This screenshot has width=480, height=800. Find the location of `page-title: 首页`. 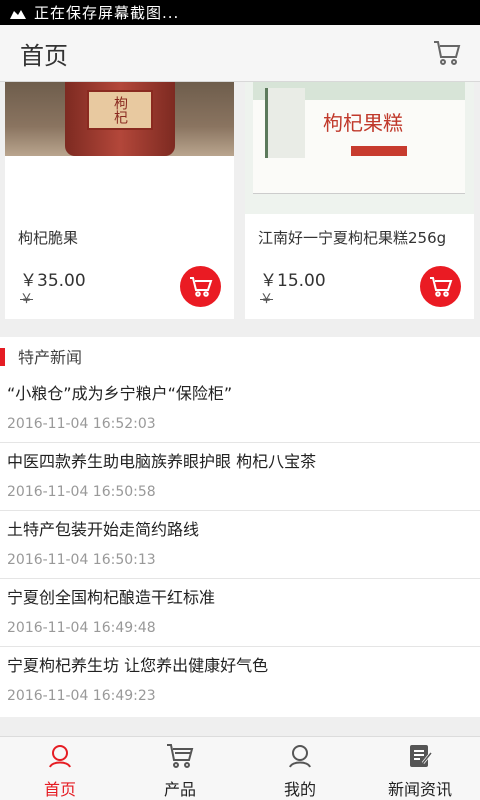

page-title: 首页 is located at coordinates (44, 55).